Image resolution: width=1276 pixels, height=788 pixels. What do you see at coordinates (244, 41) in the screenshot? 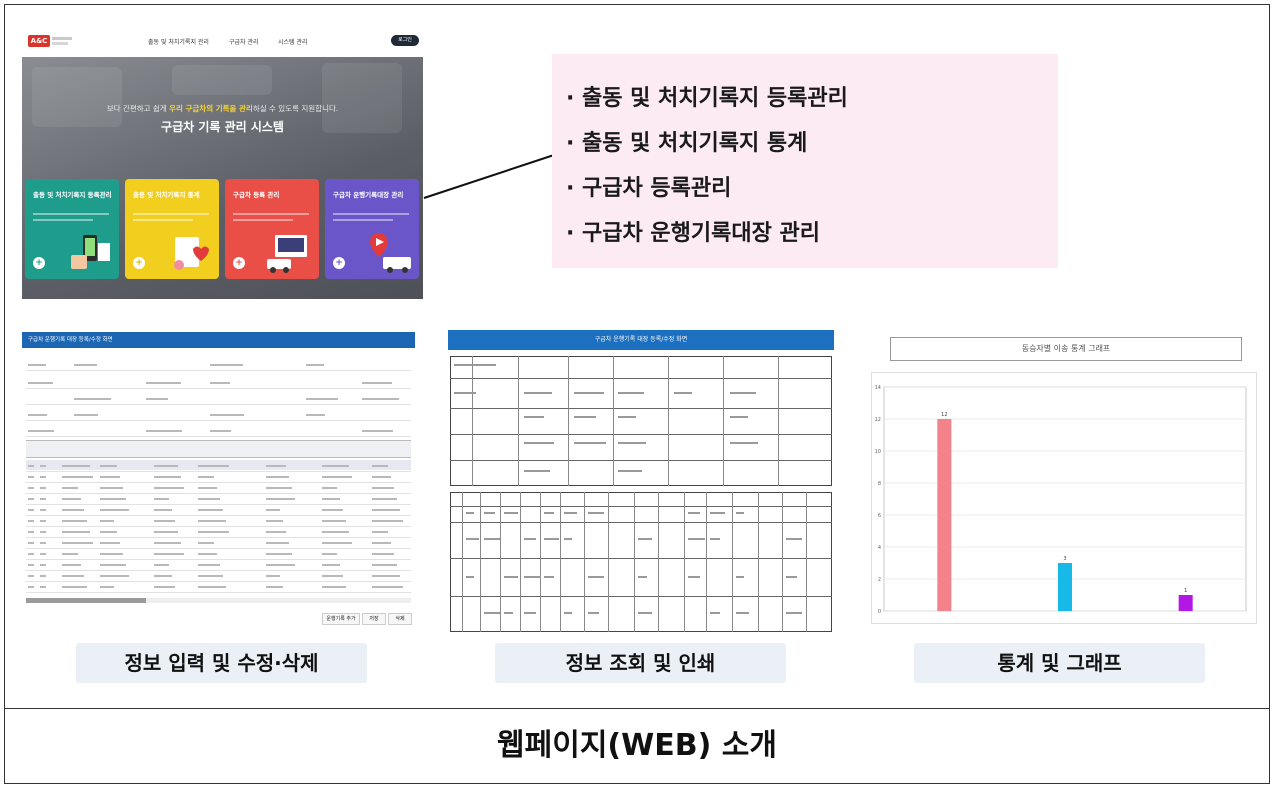
I see `nav-item-ambulance: 구급차 관리` at bounding box center [244, 41].